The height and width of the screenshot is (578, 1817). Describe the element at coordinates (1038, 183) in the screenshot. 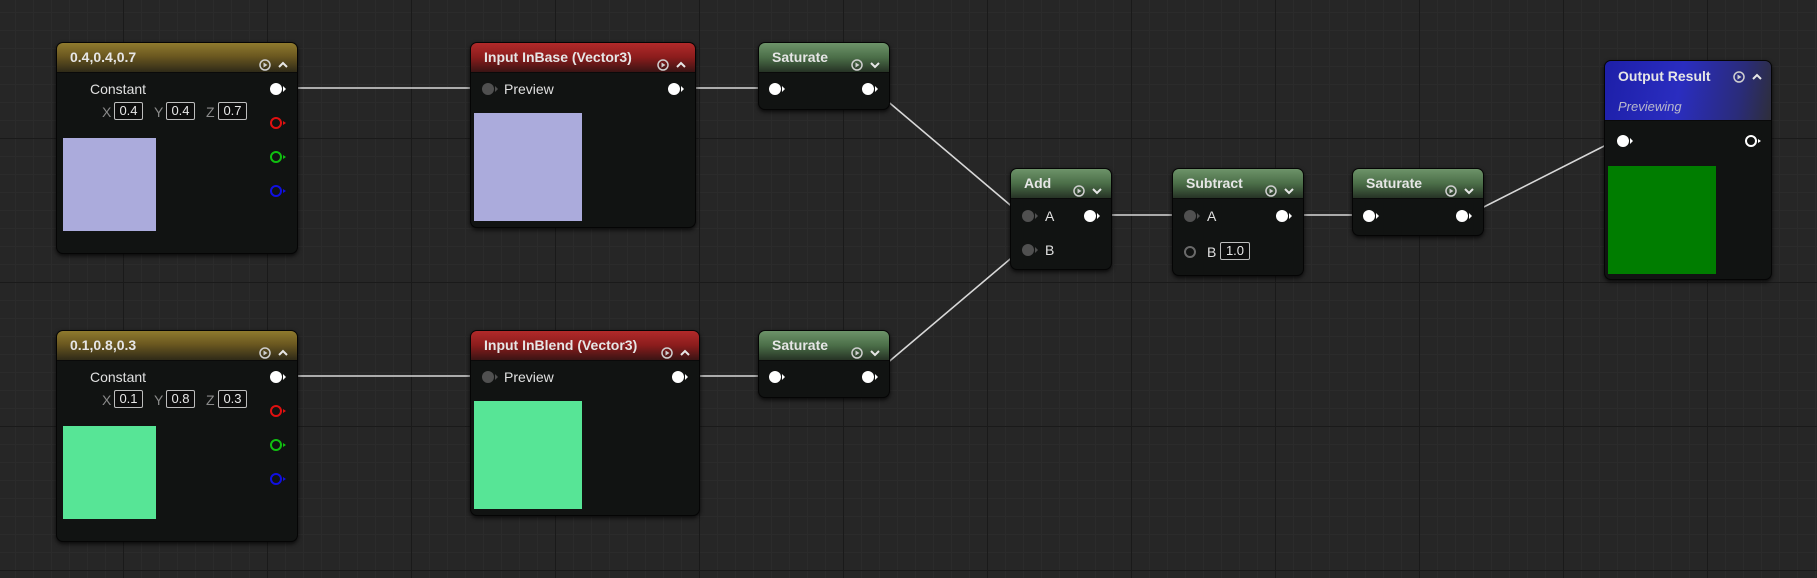

I see `node-title: Add` at that location.